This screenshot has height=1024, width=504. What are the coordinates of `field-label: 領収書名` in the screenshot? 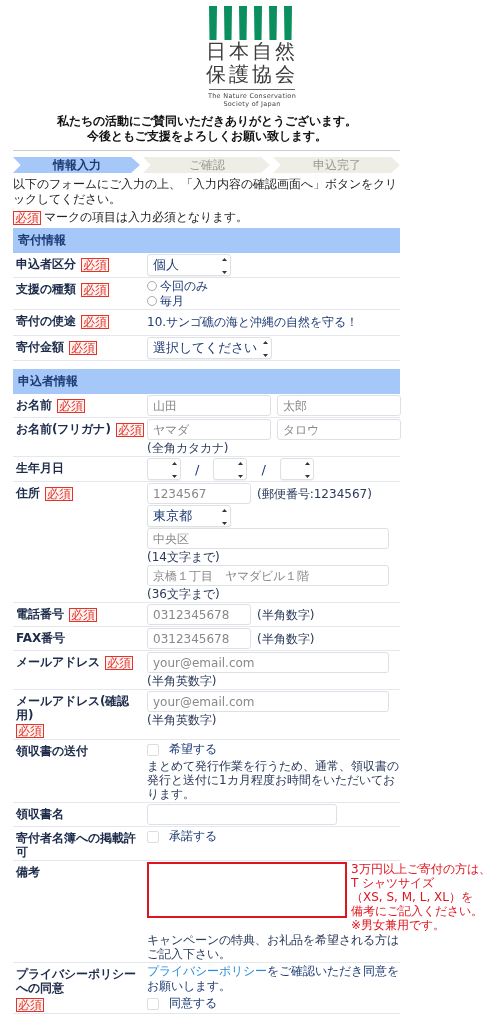 It's located at (40, 814).